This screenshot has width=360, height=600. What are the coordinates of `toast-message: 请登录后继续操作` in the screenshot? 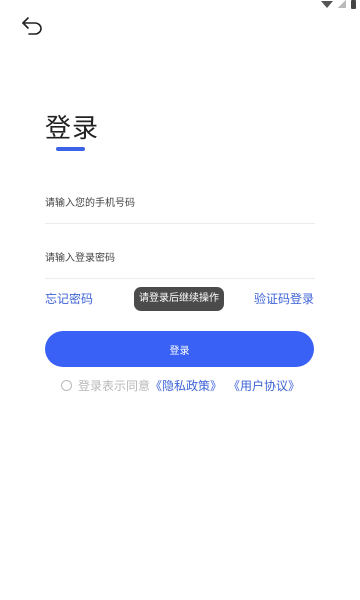 It's located at (179, 299).